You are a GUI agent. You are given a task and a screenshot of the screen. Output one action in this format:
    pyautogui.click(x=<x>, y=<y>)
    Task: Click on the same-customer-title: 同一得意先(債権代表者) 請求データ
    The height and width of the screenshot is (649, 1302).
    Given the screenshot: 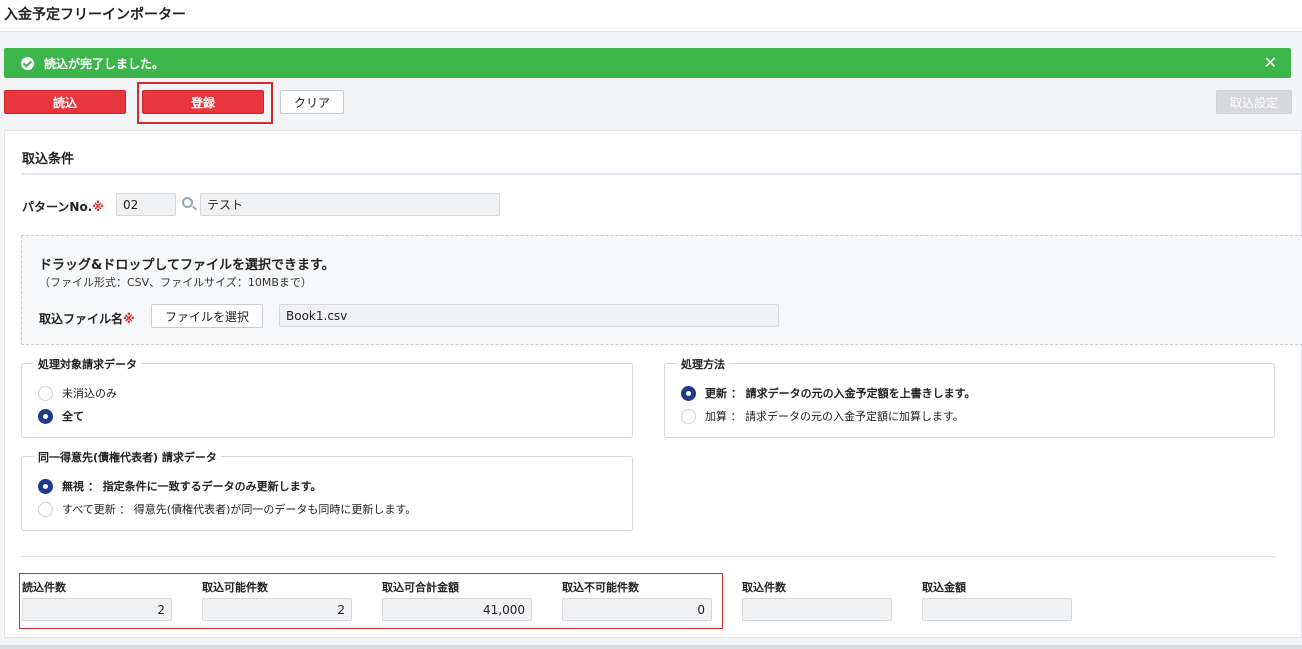 What is the action you would take?
    pyautogui.click(x=127, y=457)
    